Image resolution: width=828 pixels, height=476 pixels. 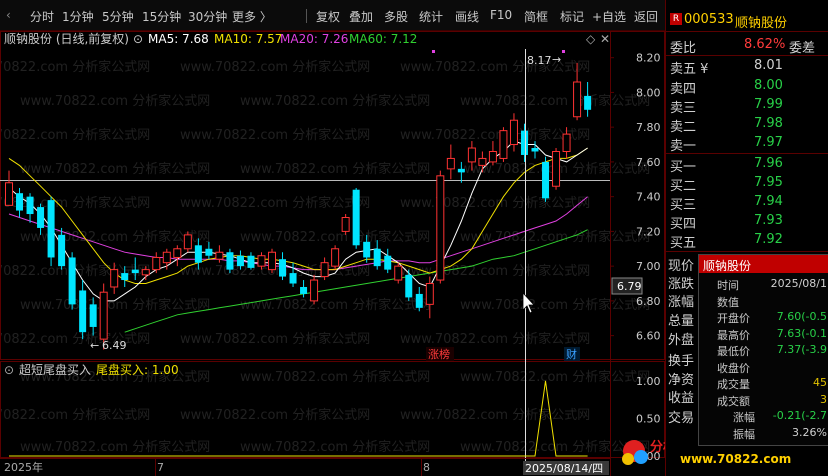 I want to click on cursor-date: 2025/08/14/四, so click(x=564, y=468).